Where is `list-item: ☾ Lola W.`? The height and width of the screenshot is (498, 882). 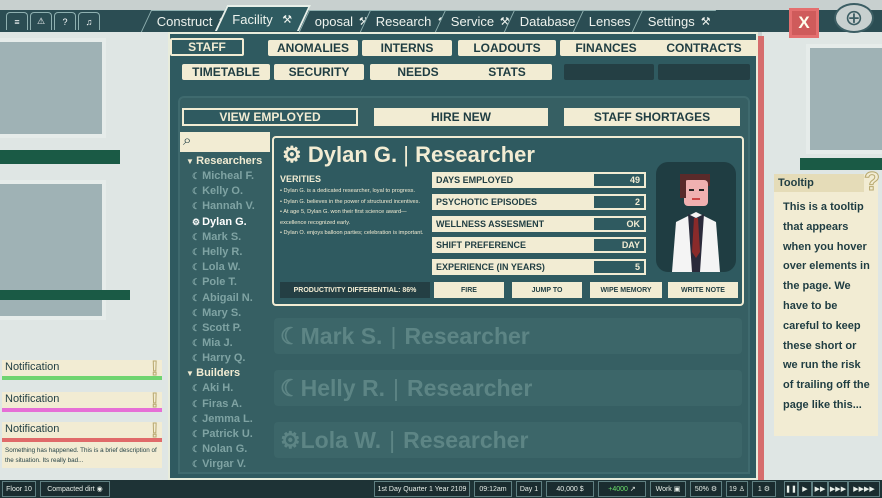 list-item: ☾ Lola W. is located at coordinates (228, 267).